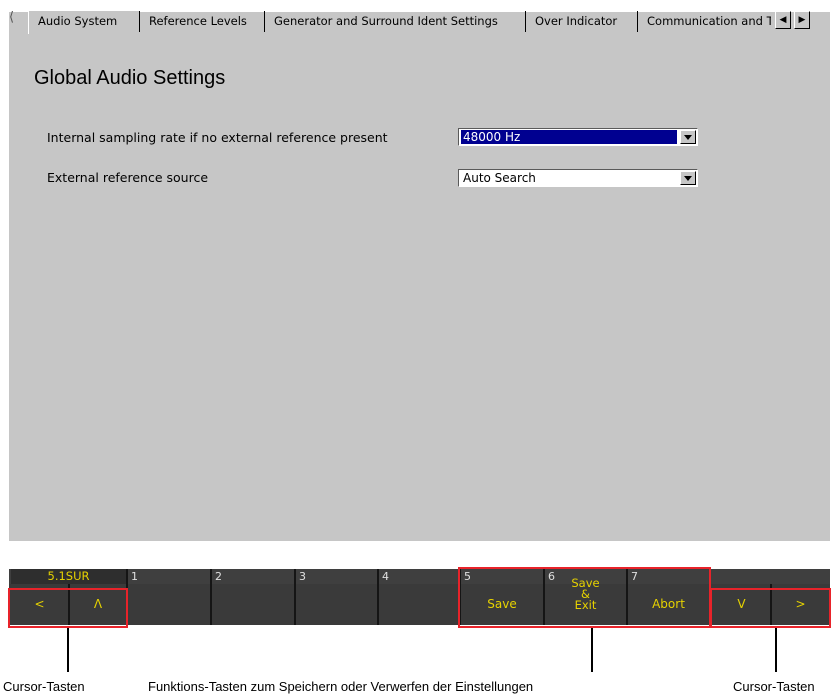  I want to click on abort-button: Abort, so click(668, 604).